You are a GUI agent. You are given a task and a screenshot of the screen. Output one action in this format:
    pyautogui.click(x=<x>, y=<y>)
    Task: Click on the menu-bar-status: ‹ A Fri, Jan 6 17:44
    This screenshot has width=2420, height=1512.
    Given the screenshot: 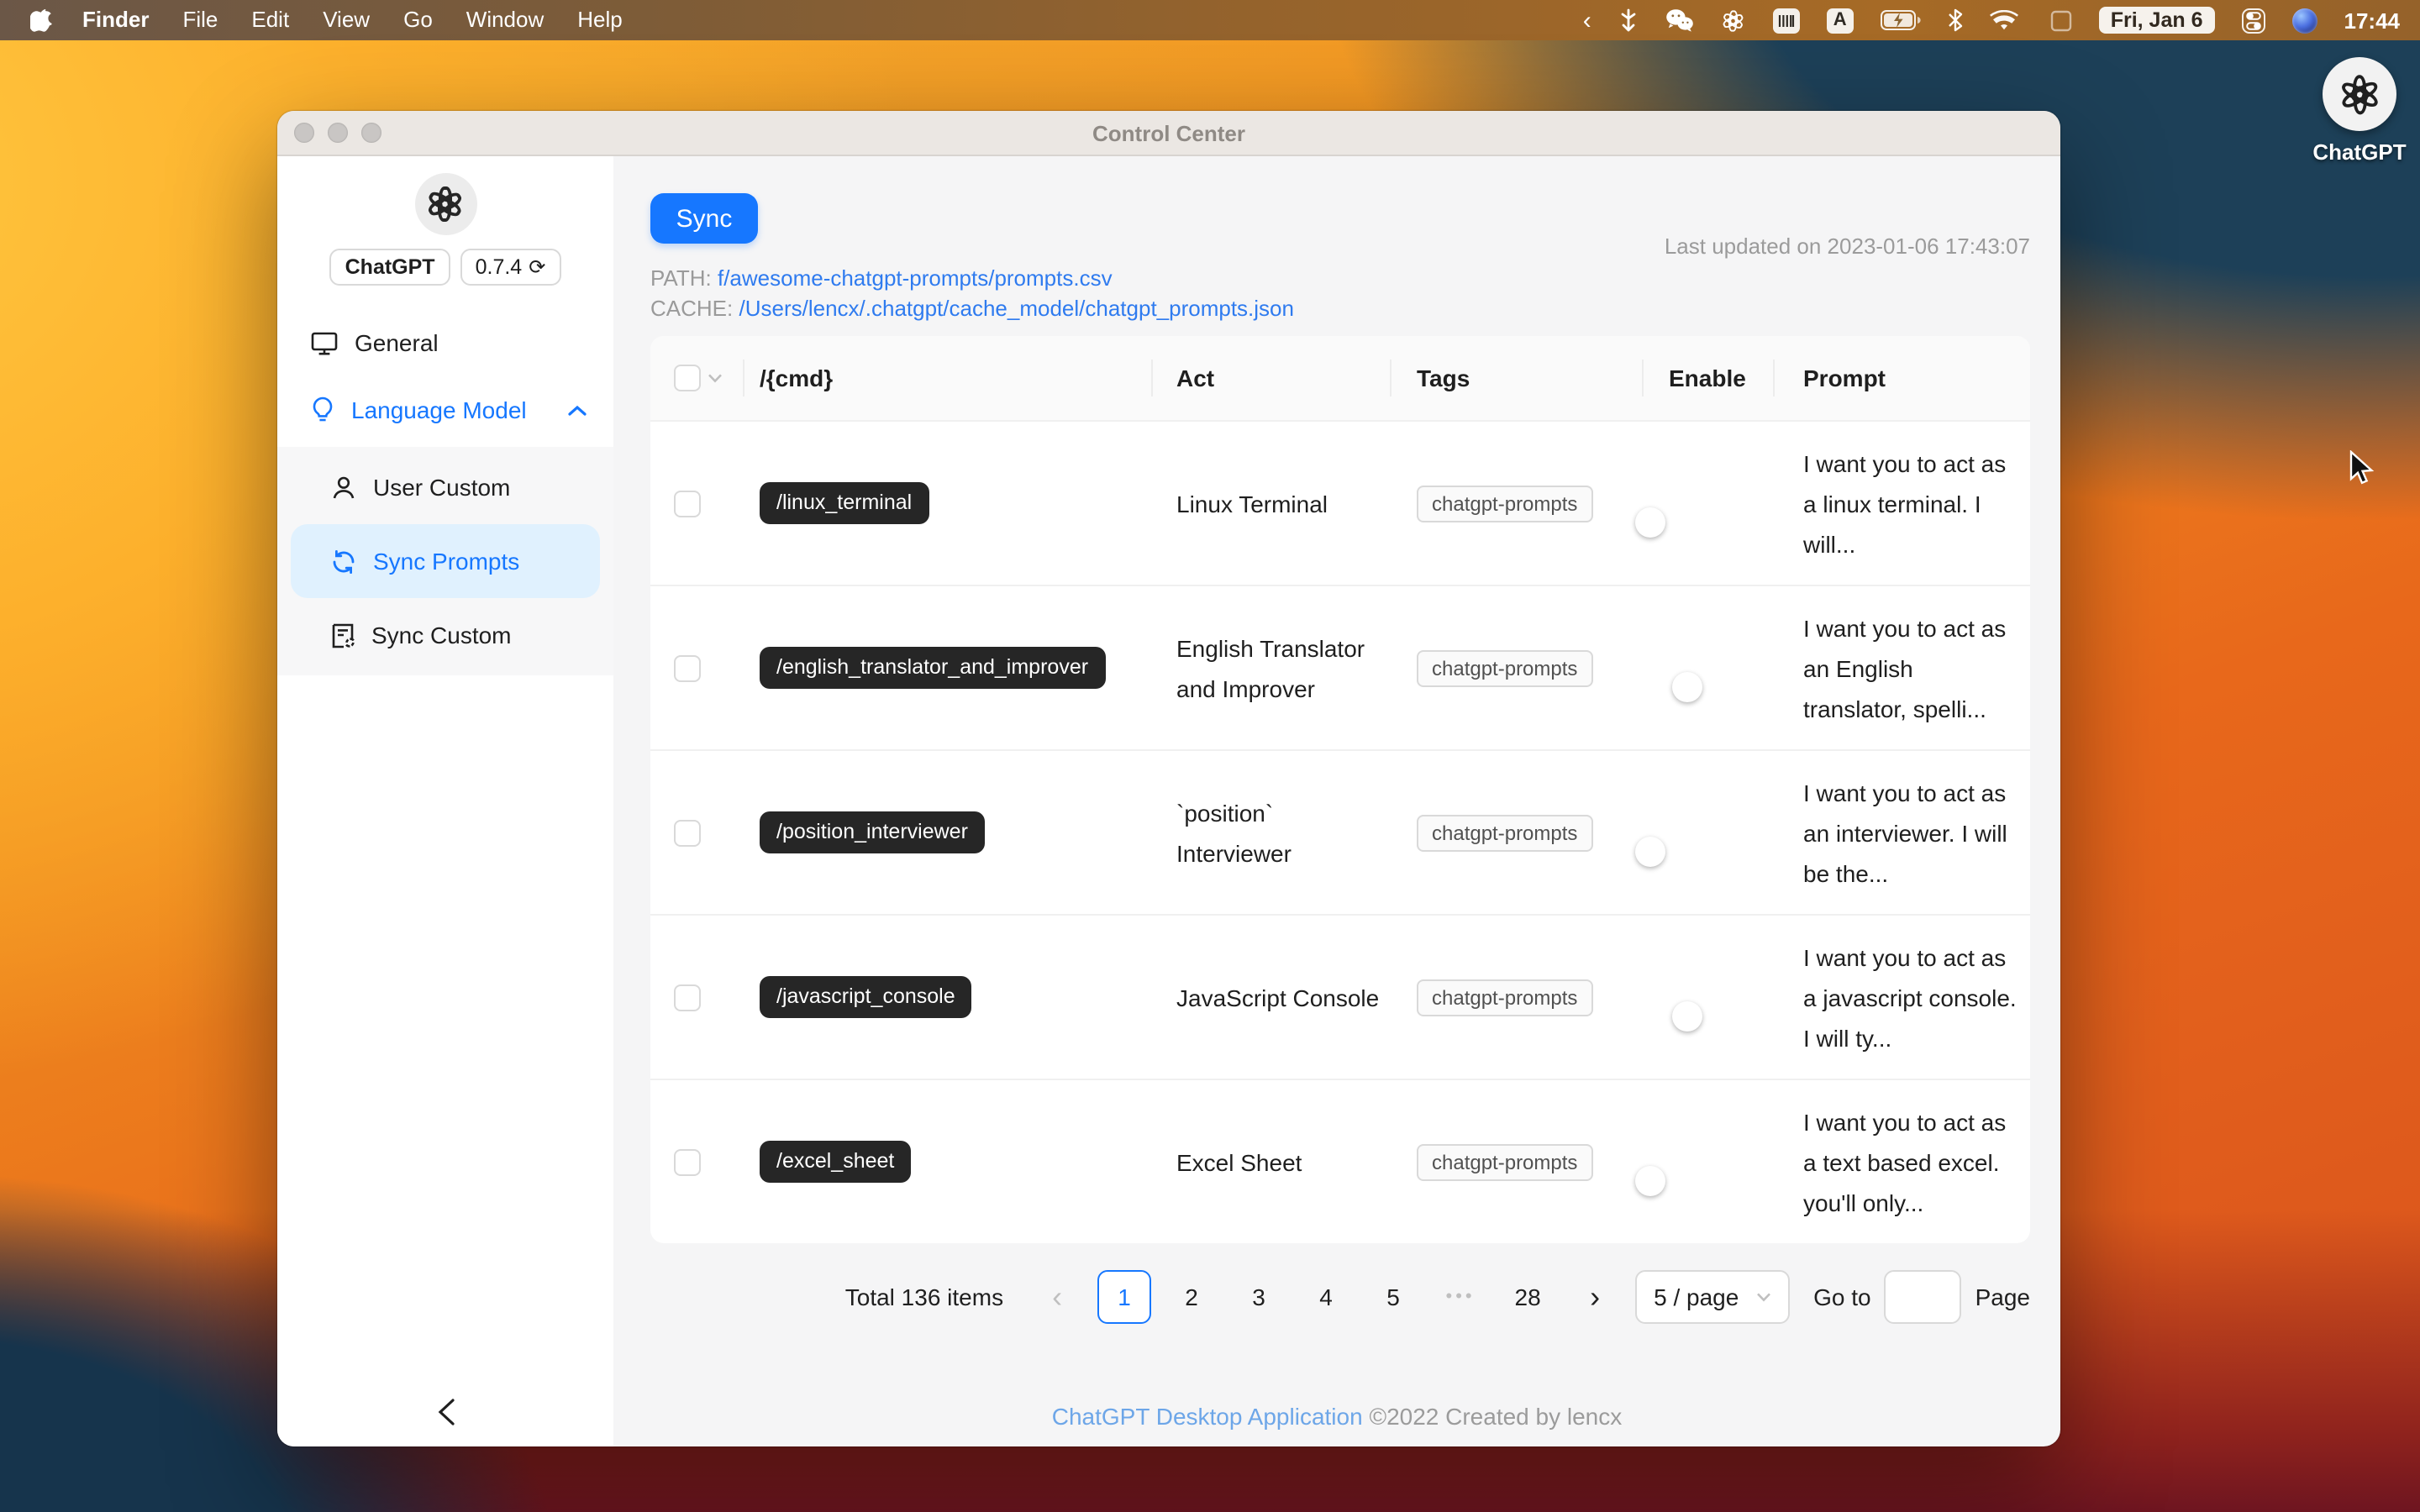 What is the action you would take?
    pyautogui.click(x=1995, y=20)
    